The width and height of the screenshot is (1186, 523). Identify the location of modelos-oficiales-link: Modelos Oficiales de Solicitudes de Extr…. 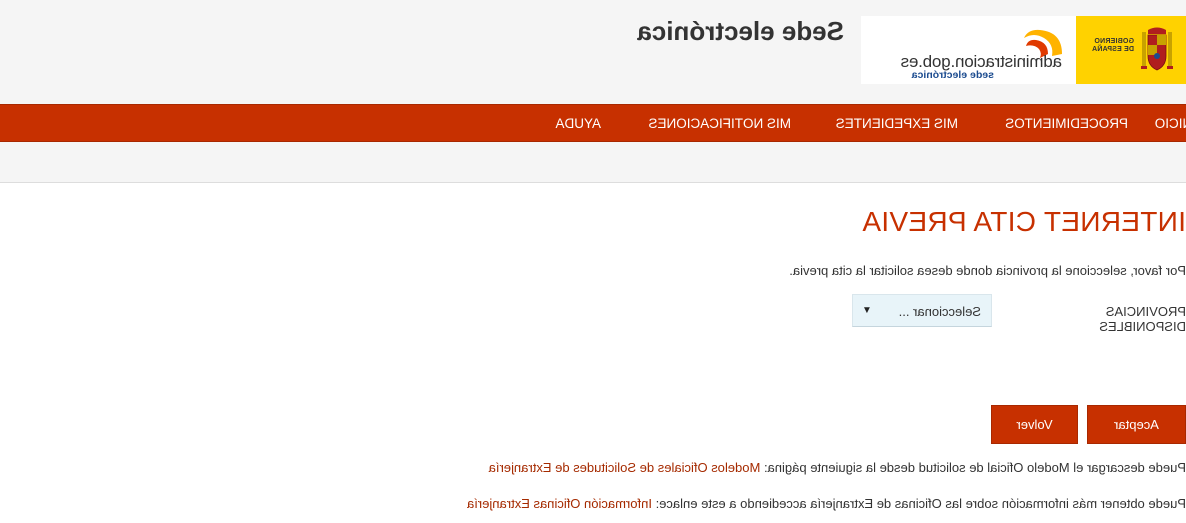
(625, 467).